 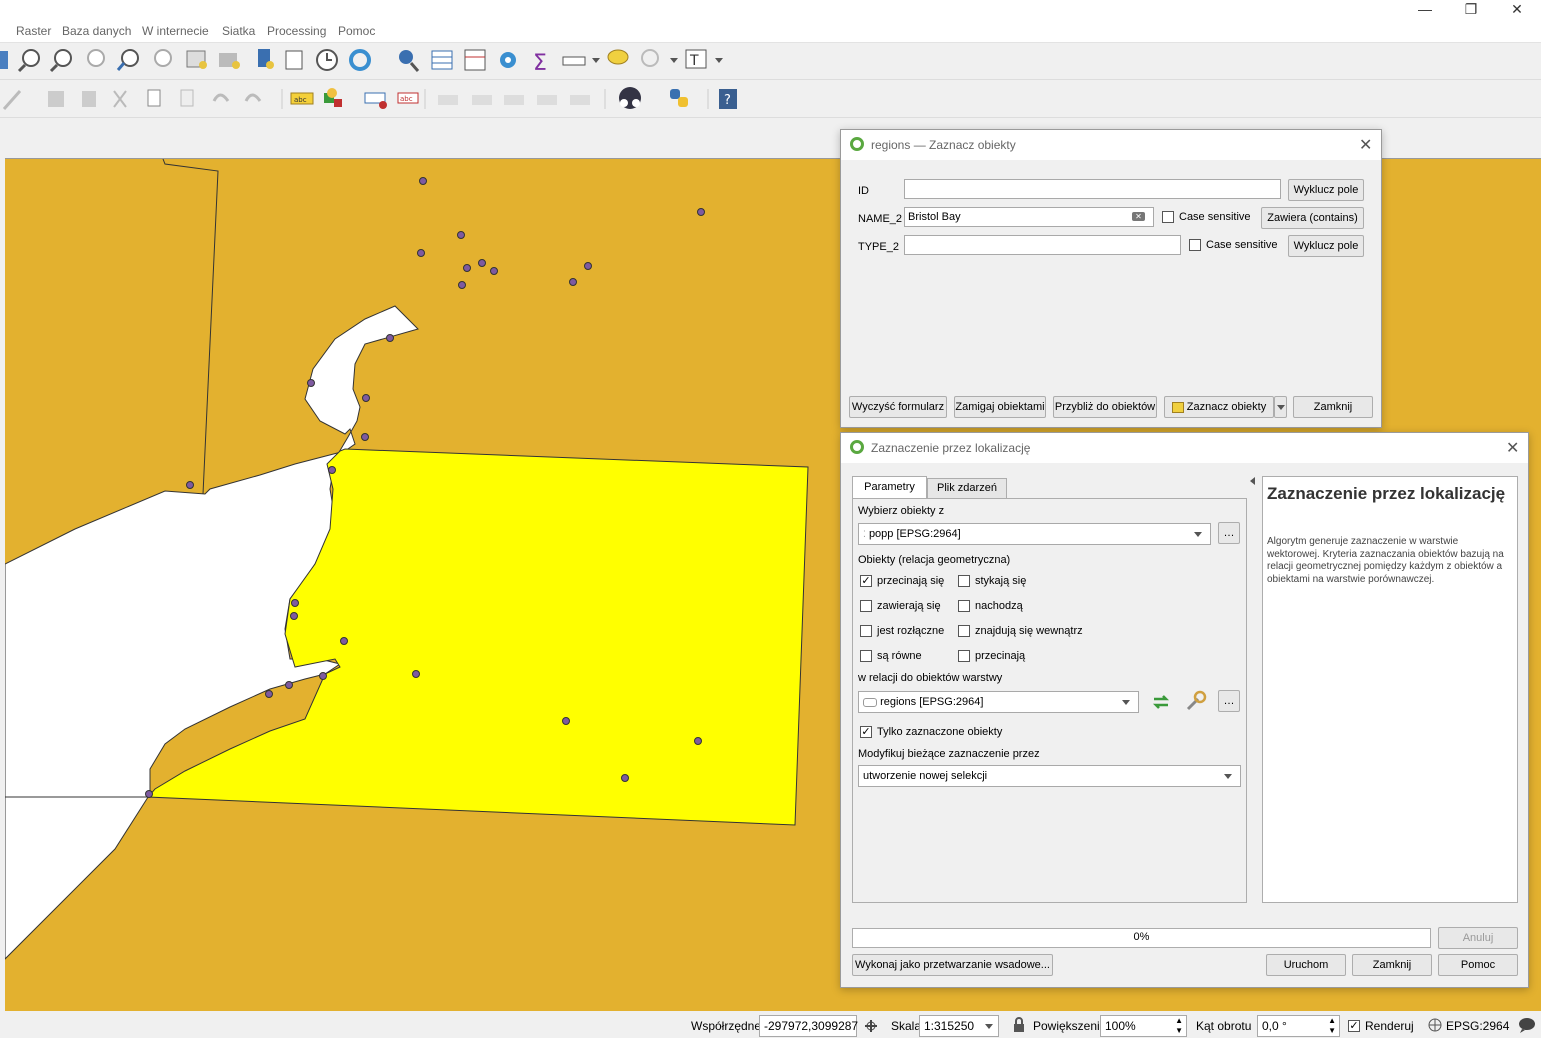 What do you see at coordinates (964, 656) in the screenshot?
I see `predicate-cross-checkbox` at bounding box center [964, 656].